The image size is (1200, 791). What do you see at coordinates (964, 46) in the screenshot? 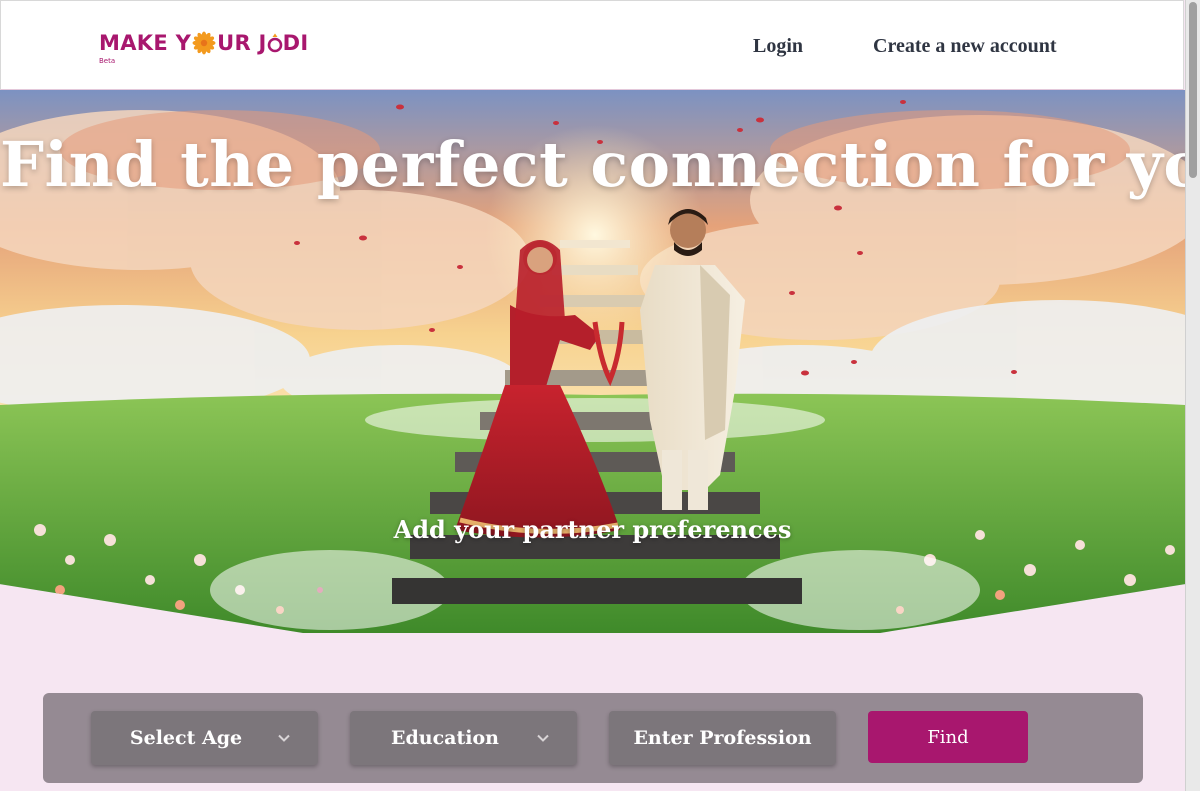
I see `create-account-link: Create a new account` at bounding box center [964, 46].